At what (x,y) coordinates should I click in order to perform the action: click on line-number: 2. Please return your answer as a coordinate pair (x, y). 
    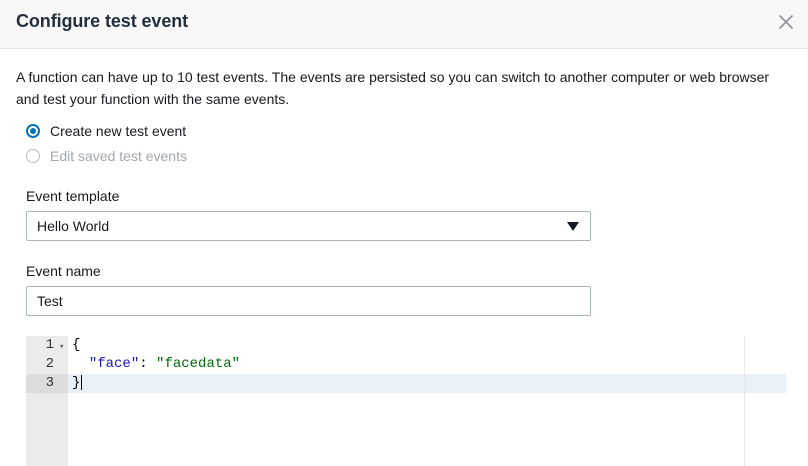
    Looking at the image, I should click on (49, 364).